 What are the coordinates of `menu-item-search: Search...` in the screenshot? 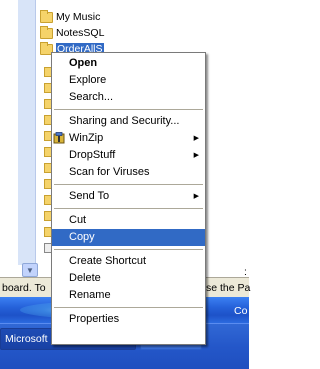 It's located at (128, 97).